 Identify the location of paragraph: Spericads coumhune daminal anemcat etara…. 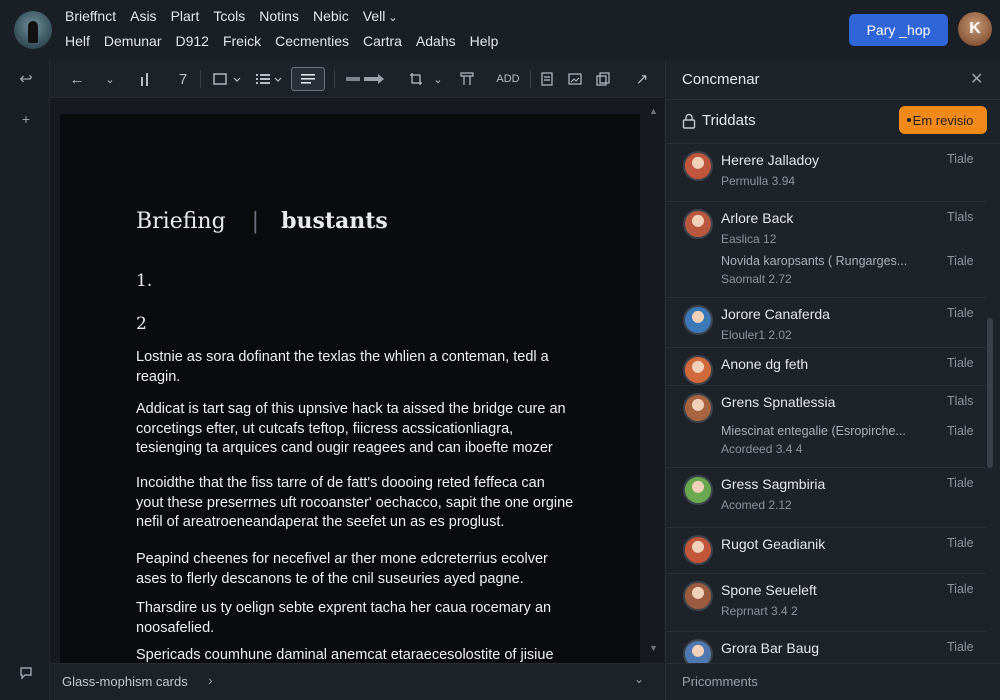
(356, 654).